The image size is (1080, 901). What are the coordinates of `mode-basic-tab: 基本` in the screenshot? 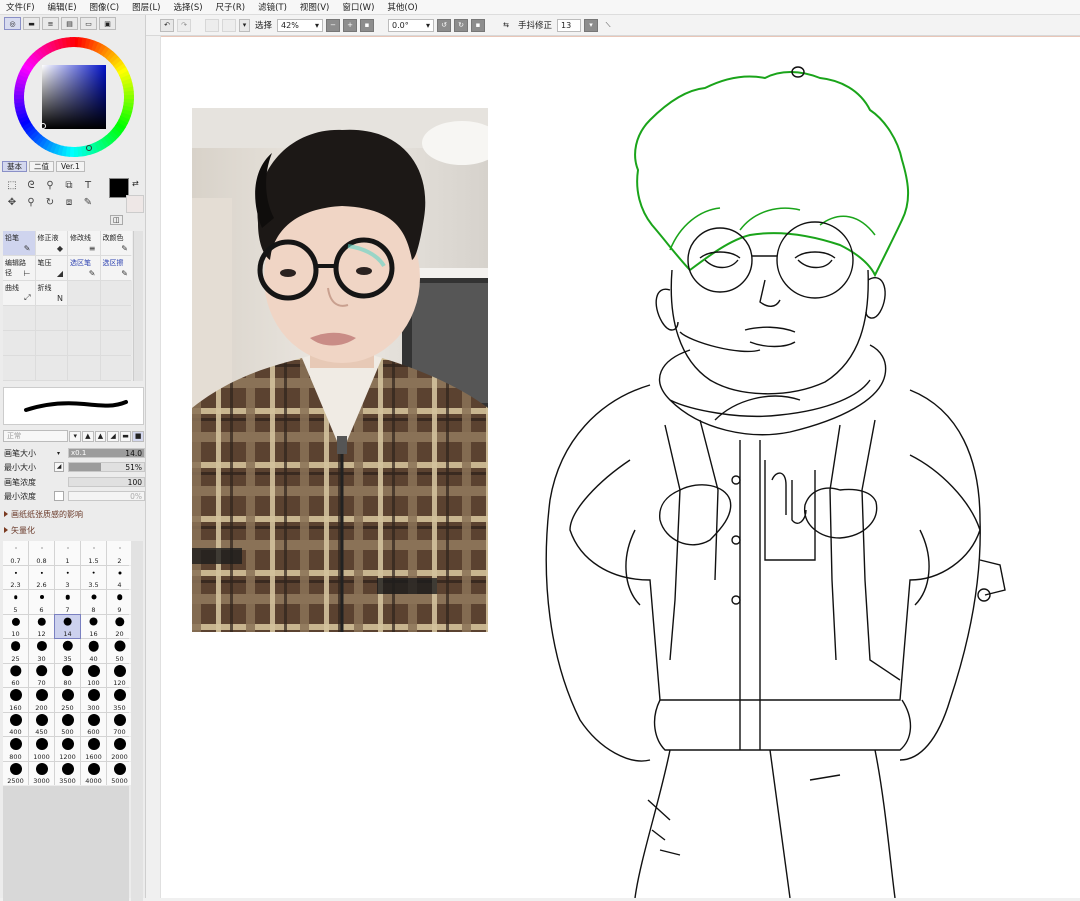 It's located at (14, 166).